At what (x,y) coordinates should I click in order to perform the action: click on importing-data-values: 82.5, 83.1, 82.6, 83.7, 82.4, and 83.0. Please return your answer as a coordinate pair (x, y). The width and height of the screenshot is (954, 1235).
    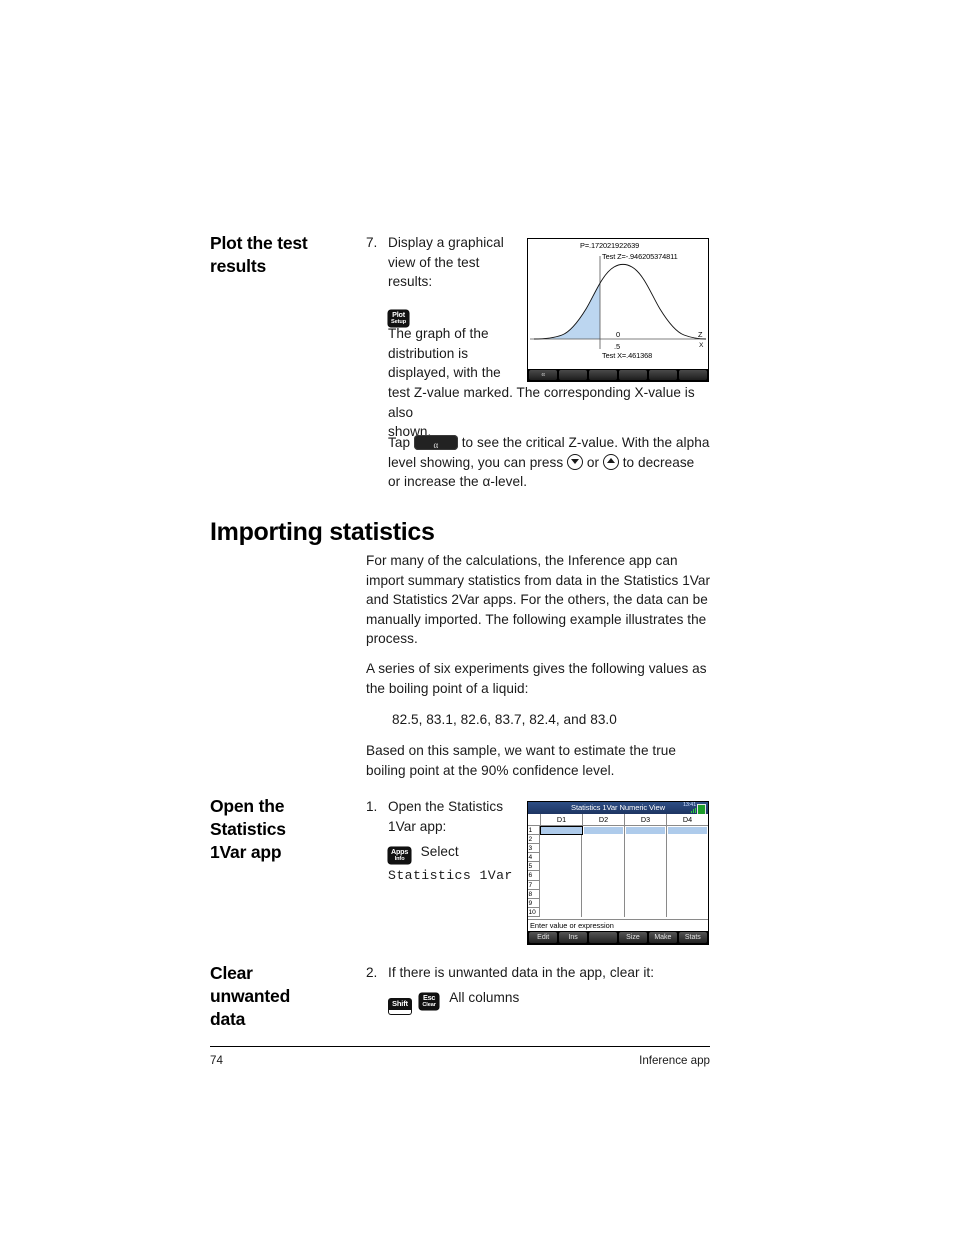
    Looking at the image, I should click on (504, 719).